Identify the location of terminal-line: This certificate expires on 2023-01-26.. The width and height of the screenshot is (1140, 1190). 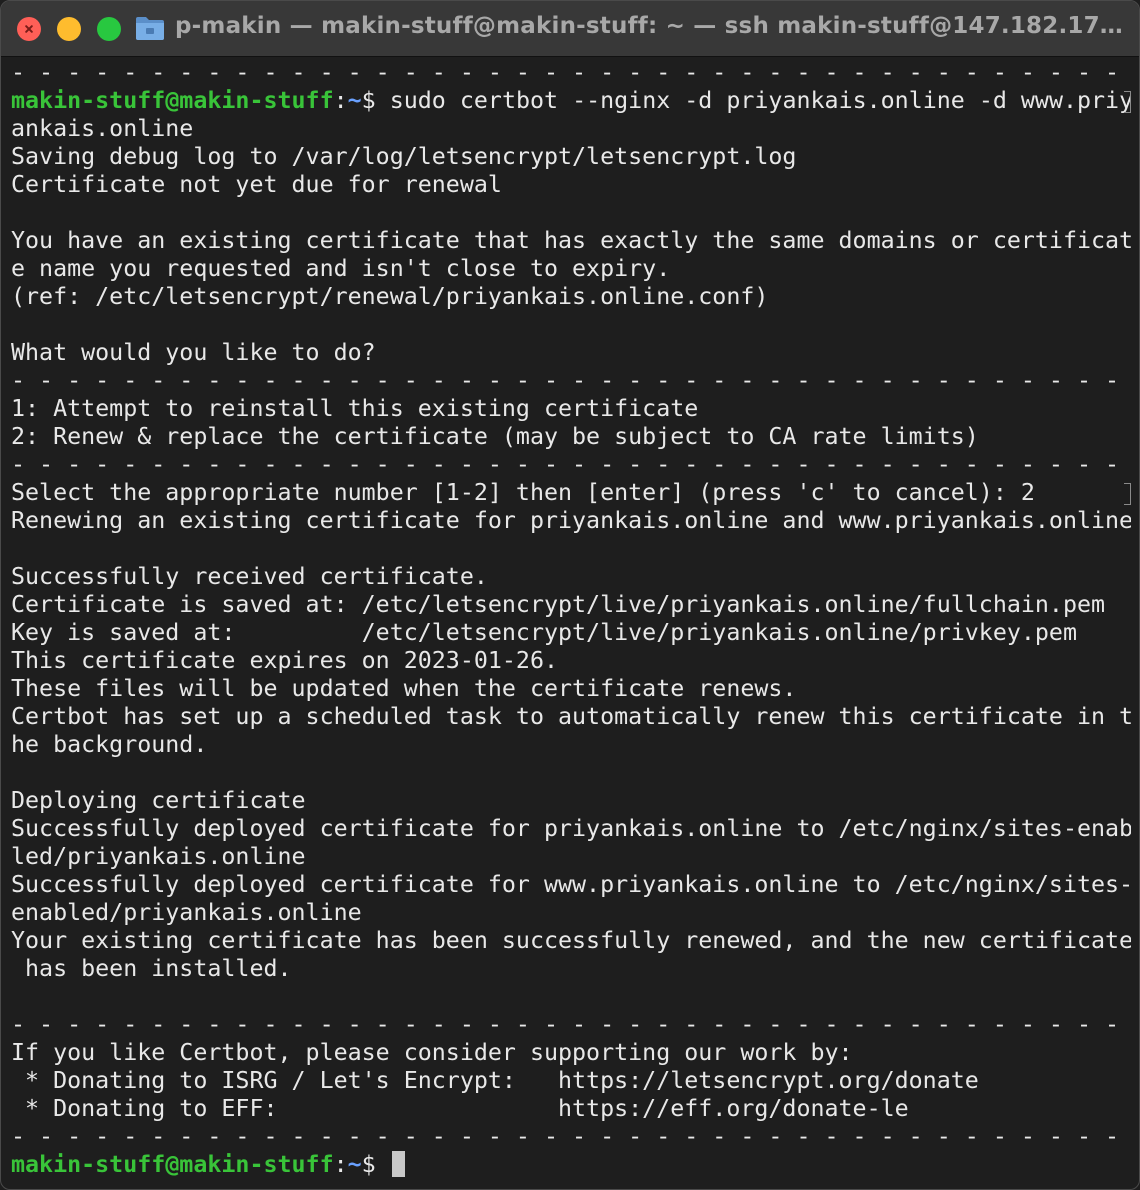
(285, 660).